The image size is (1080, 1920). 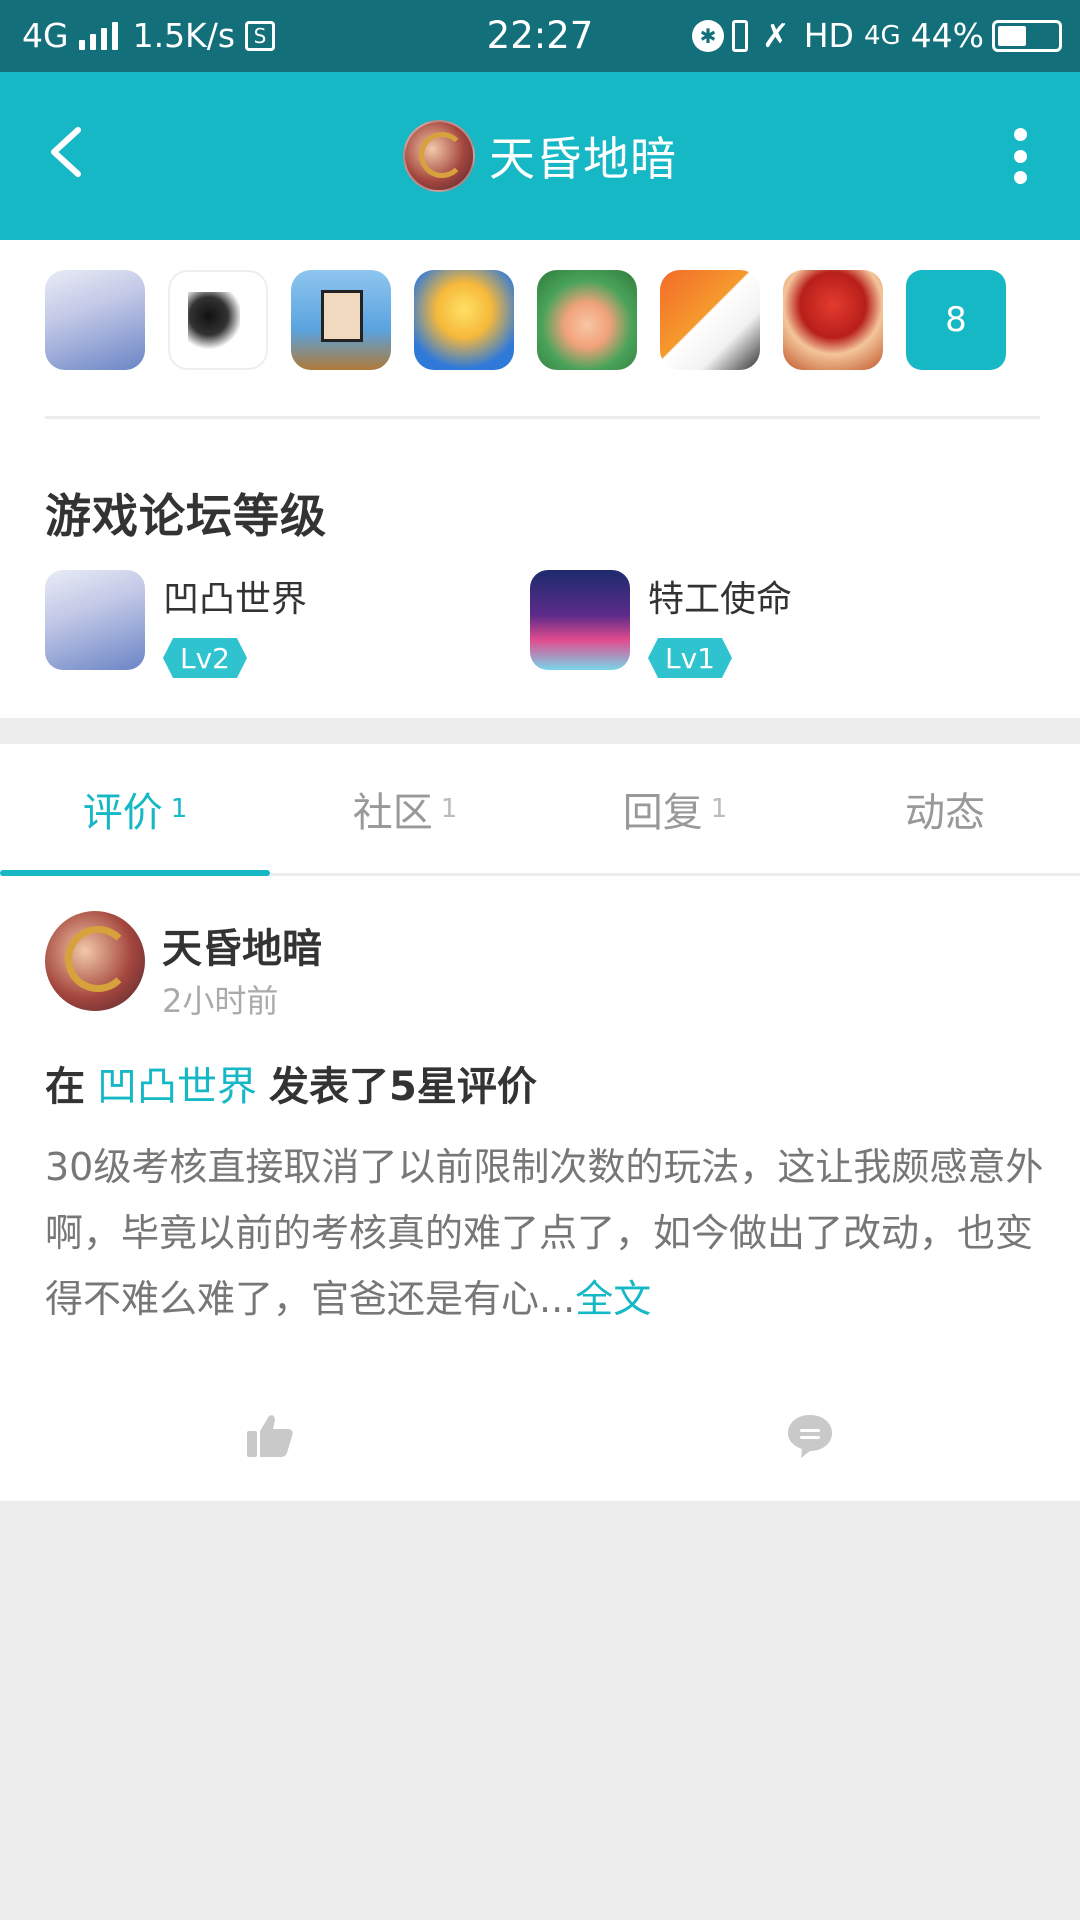 What do you see at coordinates (341, 320) in the screenshot?
I see `game-icon-pixel` at bounding box center [341, 320].